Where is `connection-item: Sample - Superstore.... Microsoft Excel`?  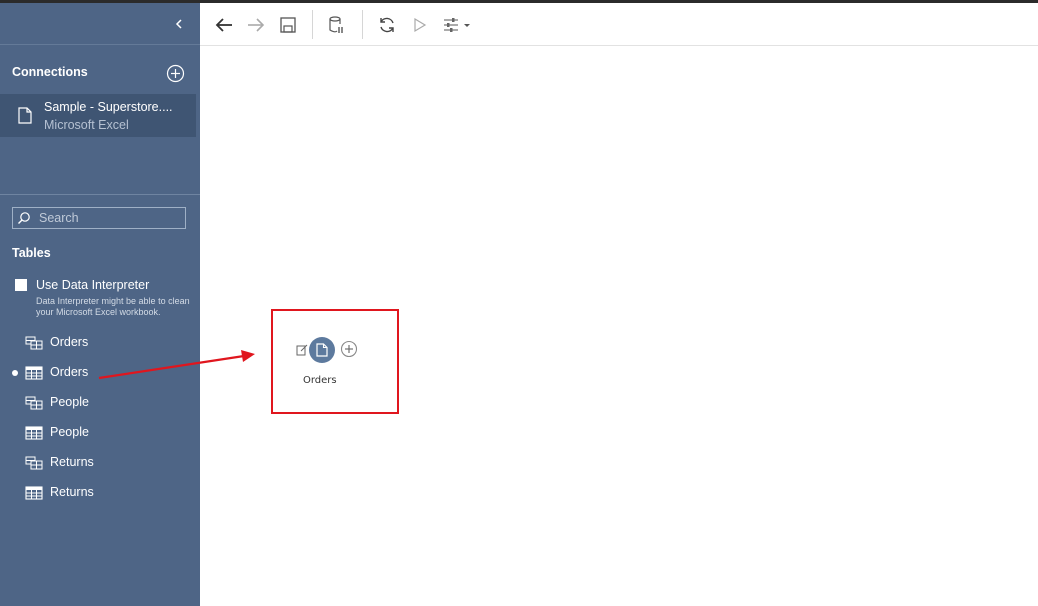
connection-item: Sample - Superstore.... Microsoft Excel is located at coordinates (98, 115).